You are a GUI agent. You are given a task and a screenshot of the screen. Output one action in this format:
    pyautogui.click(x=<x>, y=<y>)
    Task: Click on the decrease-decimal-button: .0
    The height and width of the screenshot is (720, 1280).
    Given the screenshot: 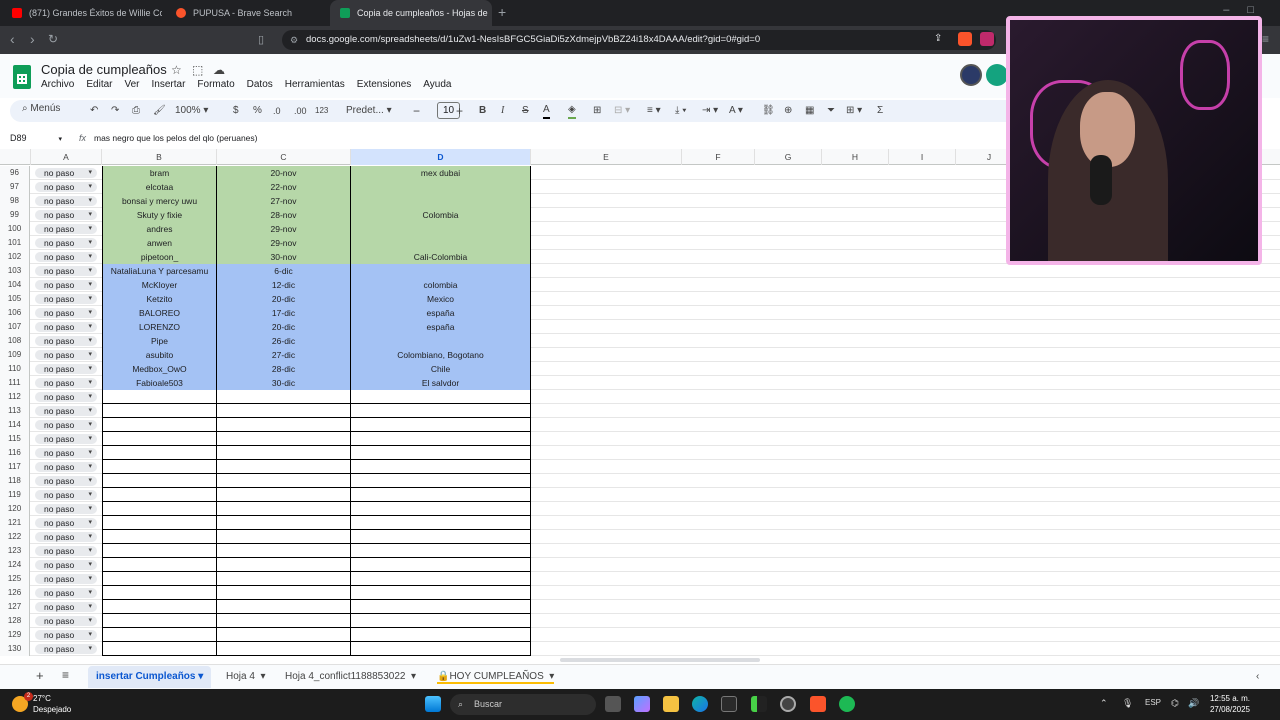 What is the action you would take?
    pyautogui.click(x=277, y=111)
    